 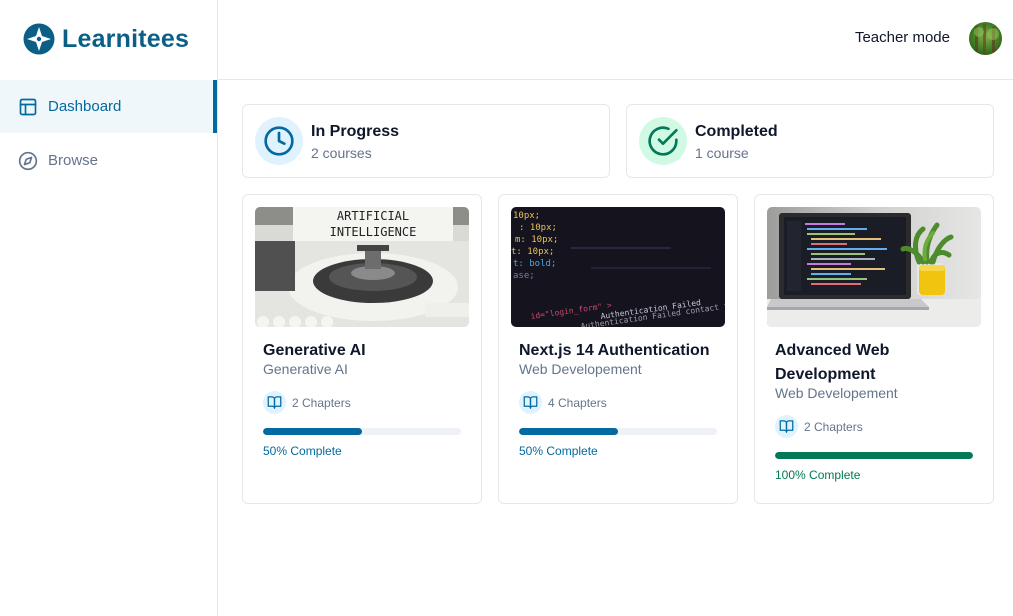 I want to click on svg-text: t: 10px;, so click(x=532, y=252).